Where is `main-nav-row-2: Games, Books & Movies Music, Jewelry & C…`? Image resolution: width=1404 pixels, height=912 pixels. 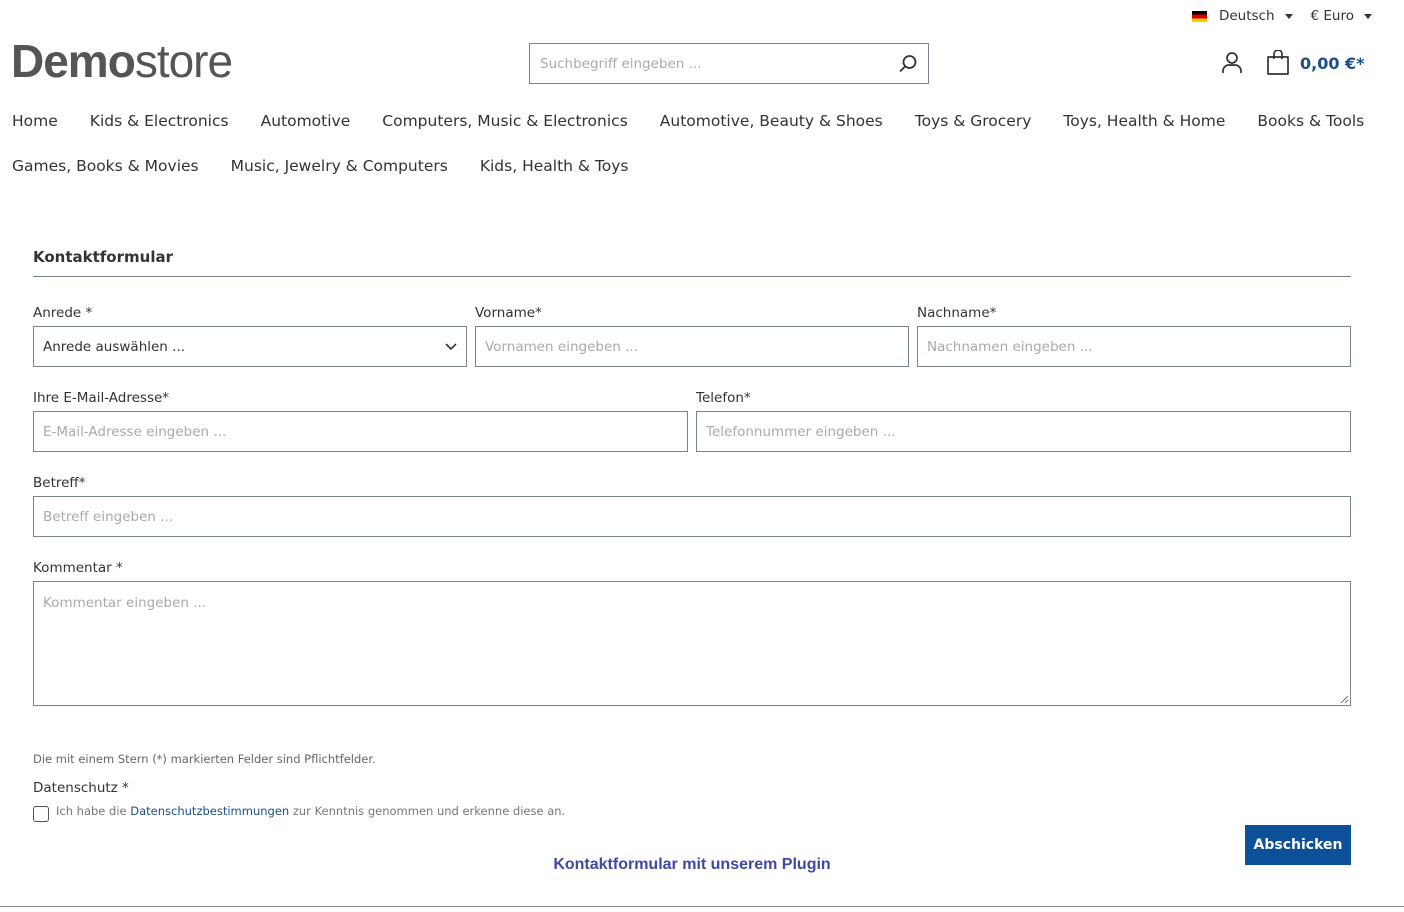
main-nav-row-2: Games, Books & Movies Music, Jewelry & C… is located at coordinates (320, 166).